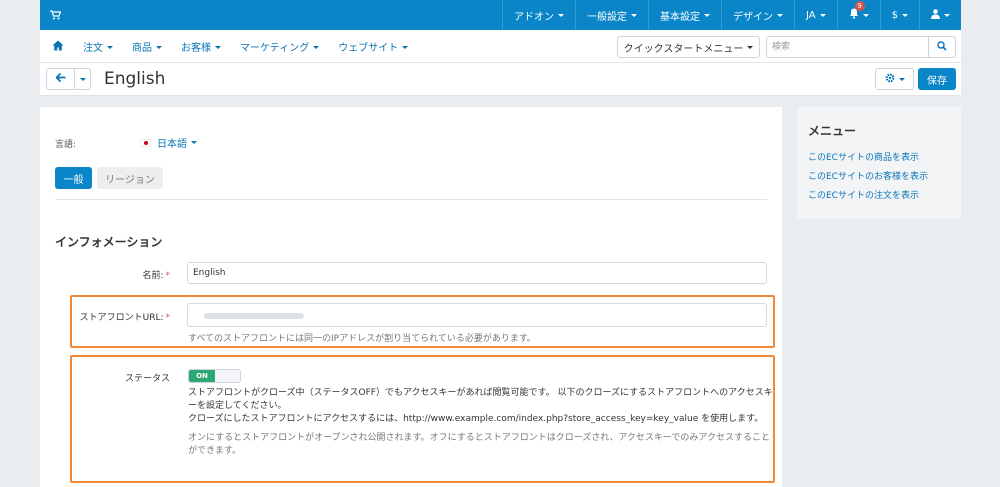 The width and height of the screenshot is (1000, 487). Describe the element at coordinates (538, 15) in the screenshot. I see `top-nav-addons: アドオン` at that location.